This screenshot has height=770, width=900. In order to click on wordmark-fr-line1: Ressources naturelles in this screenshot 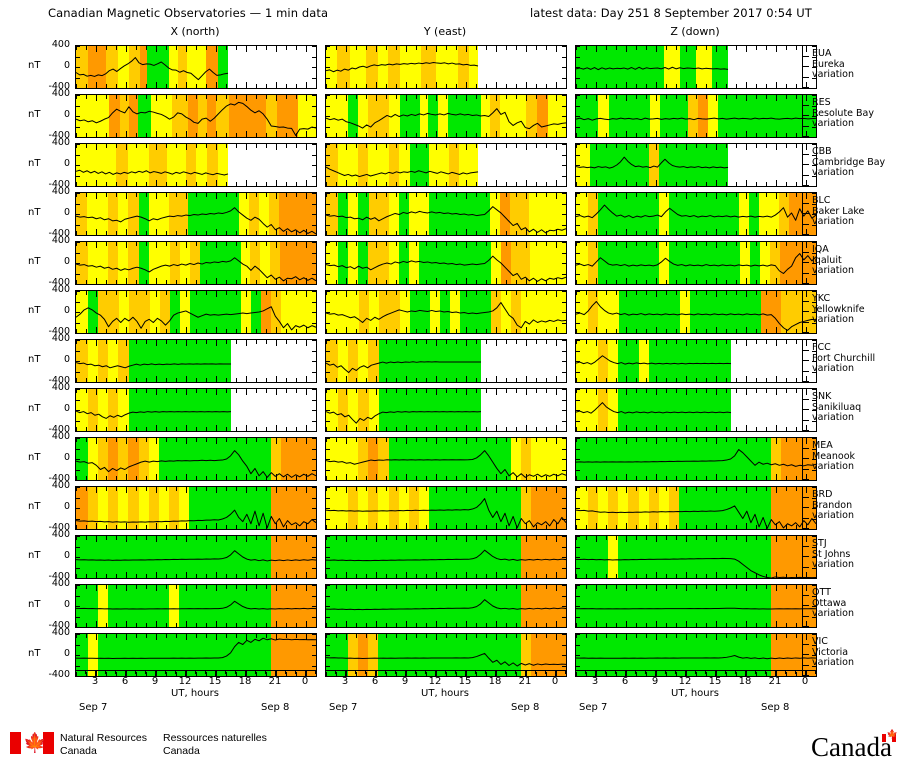, I will do `click(215, 738)`.